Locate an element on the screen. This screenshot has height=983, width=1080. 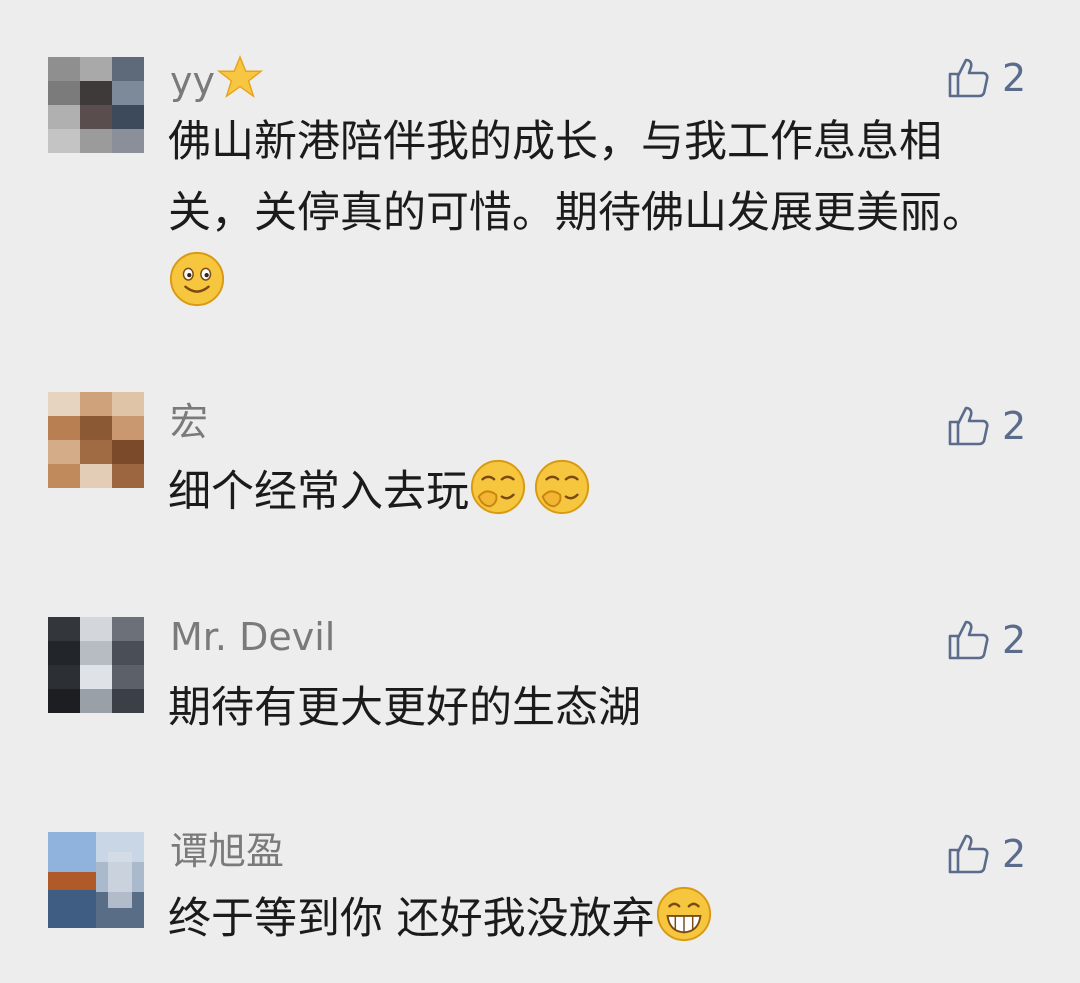
star-emoji is located at coordinates (239, 77).